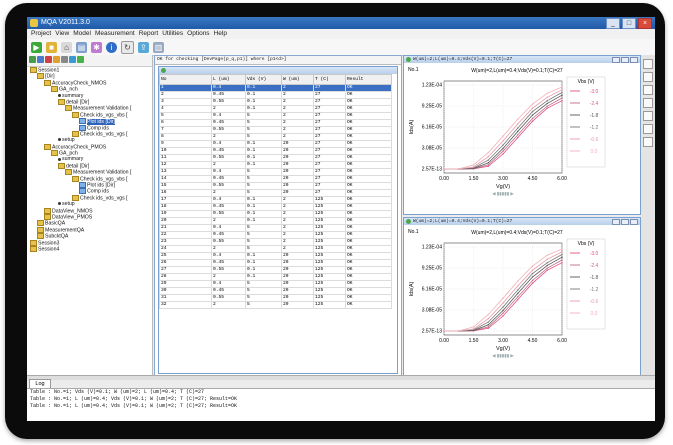 Image resolution: width=673 pixels, height=445 pixels. Describe the element at coordinates (275, 270) in the screenshot. I see `table-row: 27 0.55 0.1 20 125 OK` at that location.